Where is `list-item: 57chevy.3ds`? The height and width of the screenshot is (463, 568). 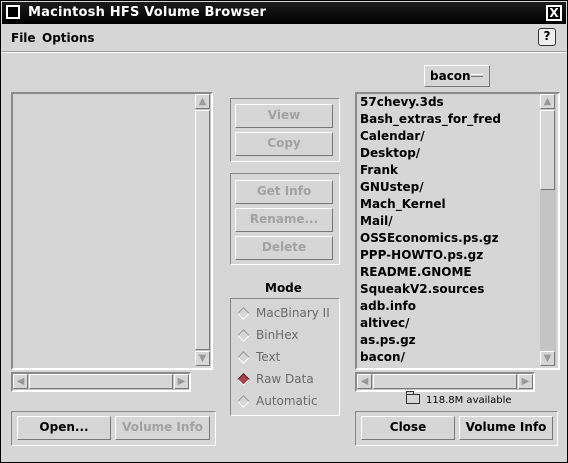
list-item: 57chevy.3ds is located at coordinates (448, 102).